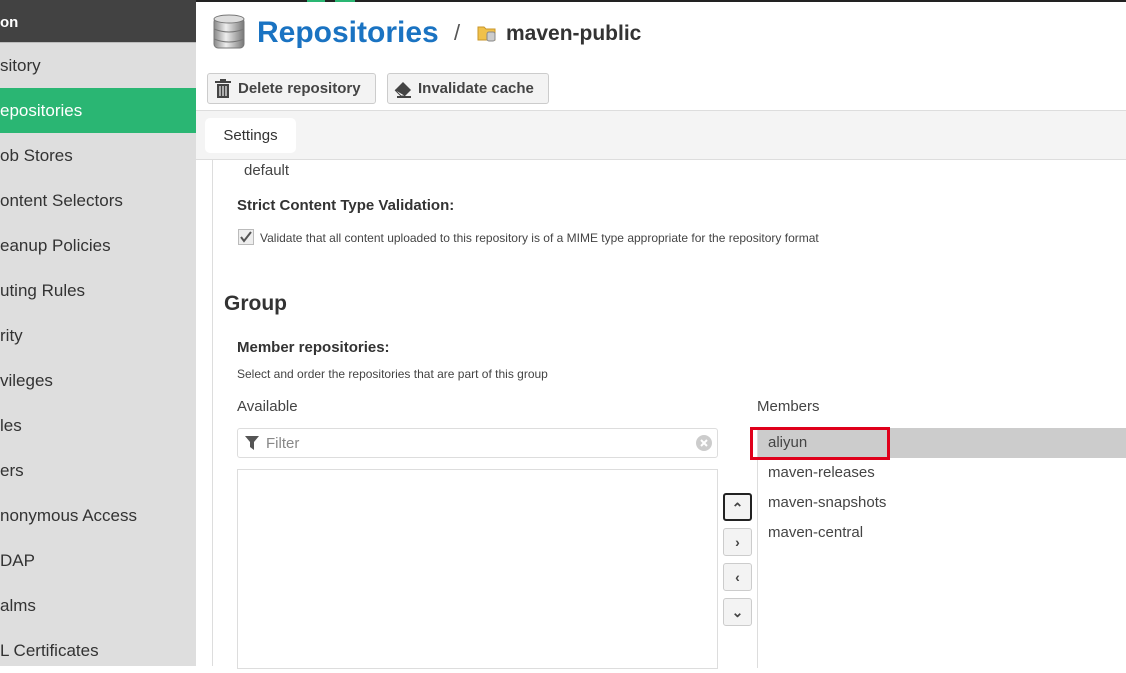 The width and height of the screenshot is (1126, 673). Describe the element at coordinates (17, 560) in the screenshot. I see `sidebar-item-label: DAP` at that location.